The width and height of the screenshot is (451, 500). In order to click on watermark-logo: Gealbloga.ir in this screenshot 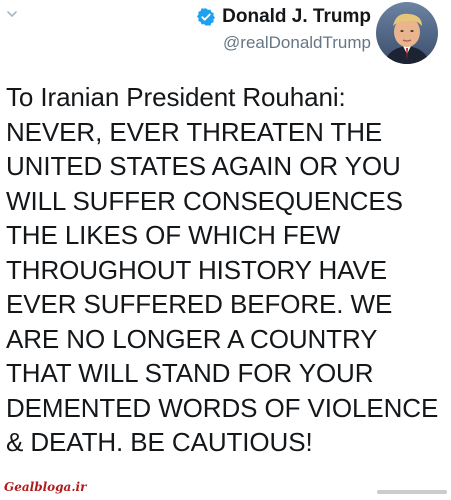, I will do `click(45, 487)`.